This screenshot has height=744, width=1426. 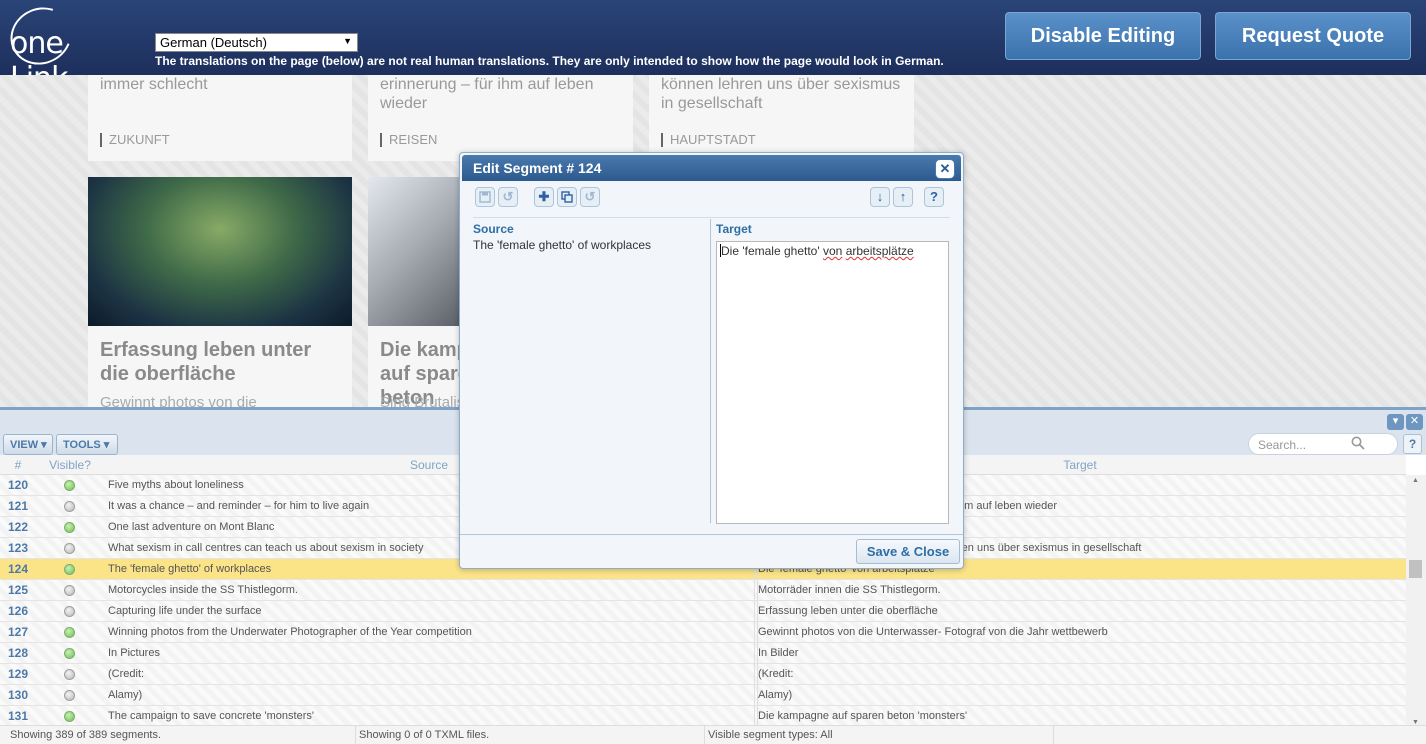 I want to click on navigation-toolbar: ↓ ↑ ?, so click(x=907, y=197).